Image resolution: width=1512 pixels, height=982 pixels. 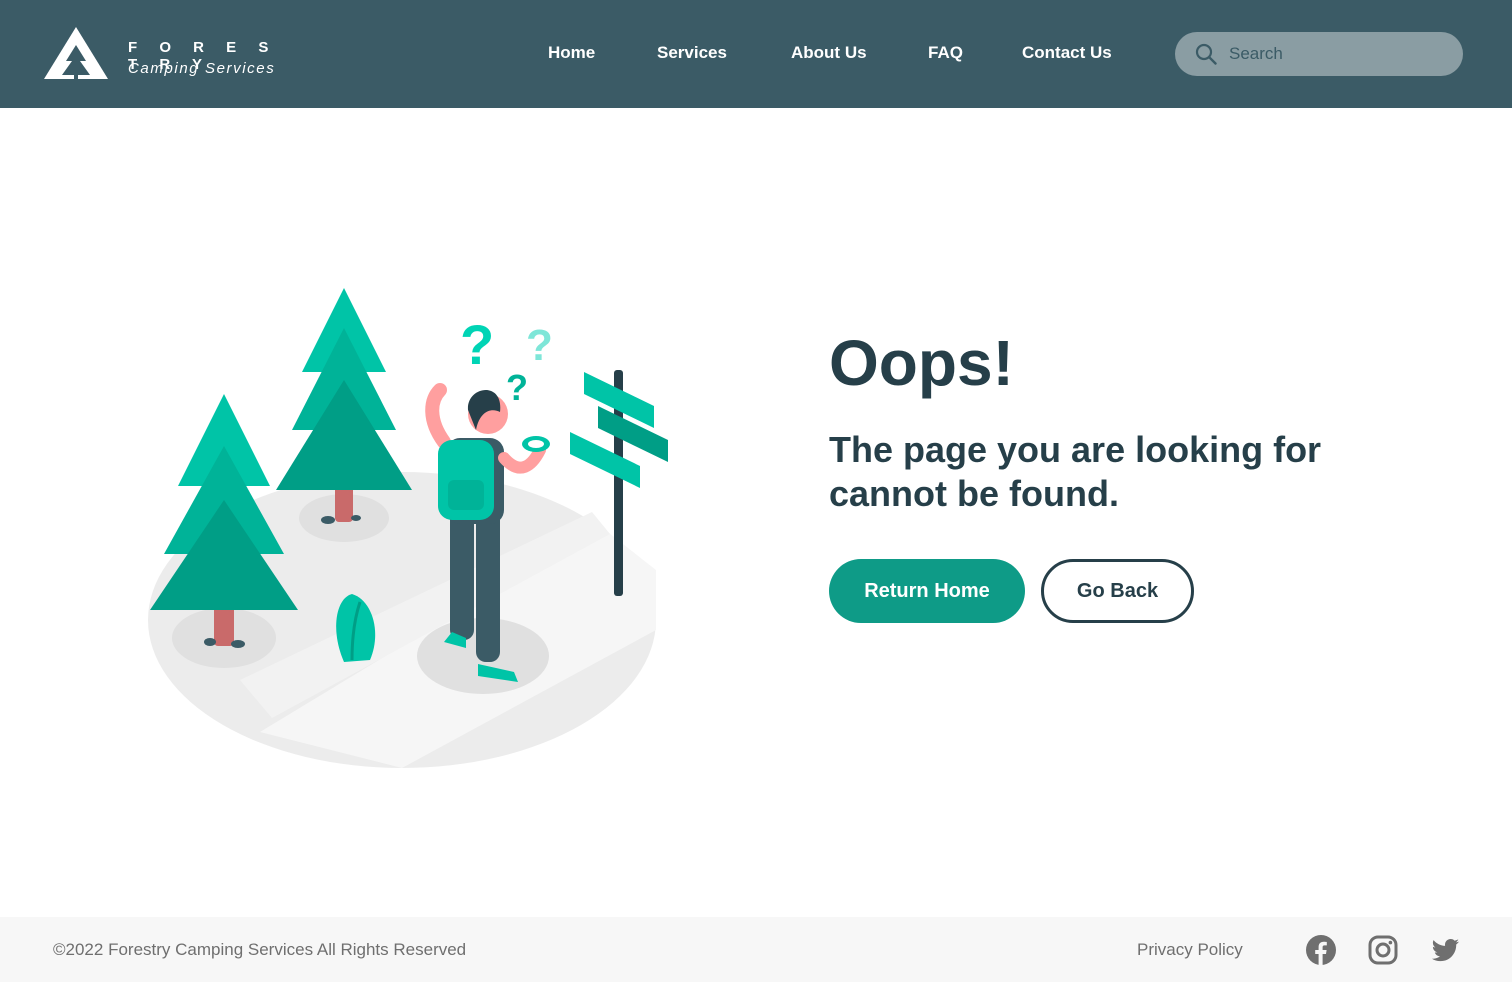 I want to click on facebook-icon, so click(x=1321, y=950).